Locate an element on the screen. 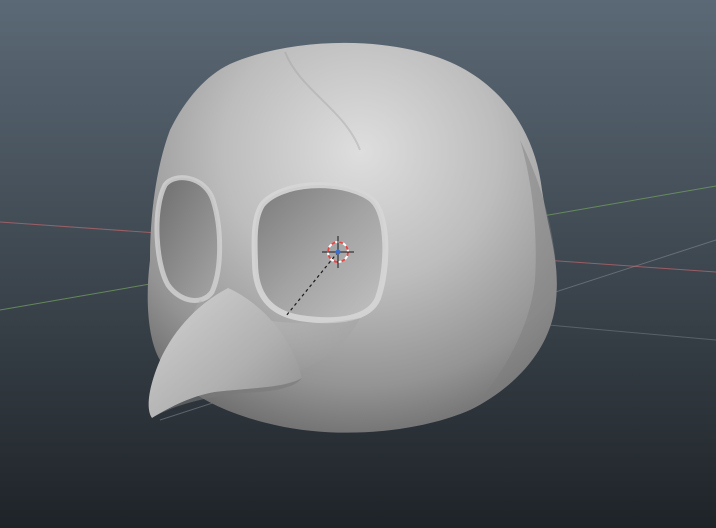 The height and width of the screenshot is (528, 716). right-eye-socket is located at coordinates (320, 253).